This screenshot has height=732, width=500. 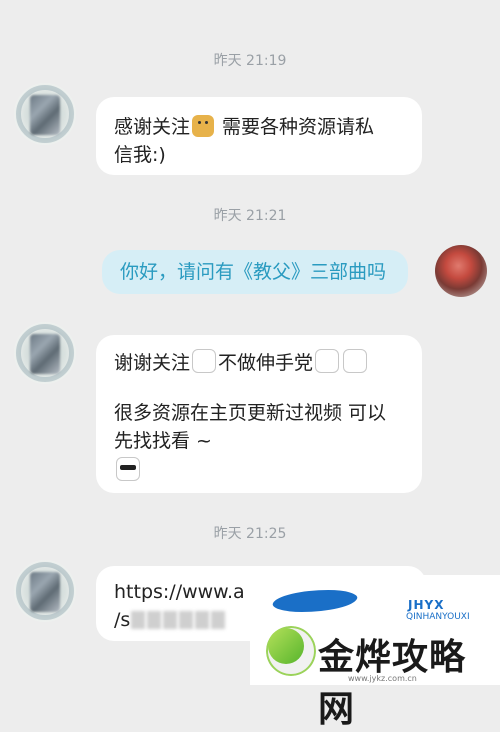 I want to click on message-text: 信我:), so click(x=140, y=155).